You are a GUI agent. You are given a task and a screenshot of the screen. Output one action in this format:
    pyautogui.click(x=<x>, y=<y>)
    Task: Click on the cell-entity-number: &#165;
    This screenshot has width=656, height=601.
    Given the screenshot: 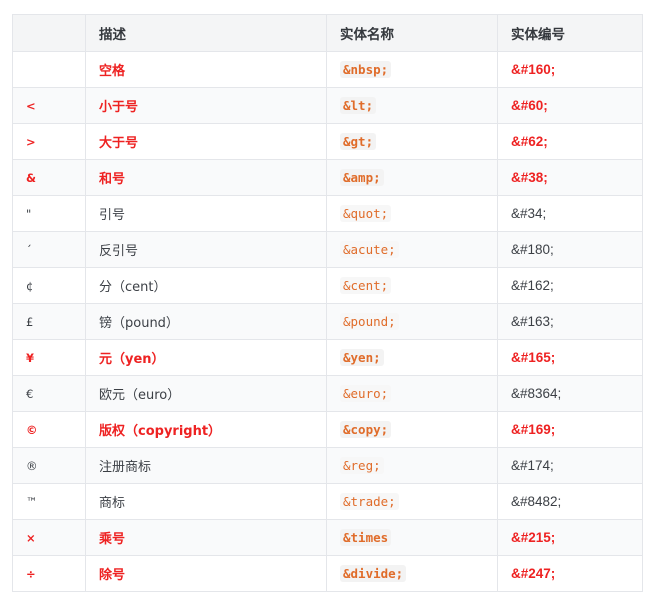 What is the action you would take?
    pyautogui.click(x=570, y=357)
    